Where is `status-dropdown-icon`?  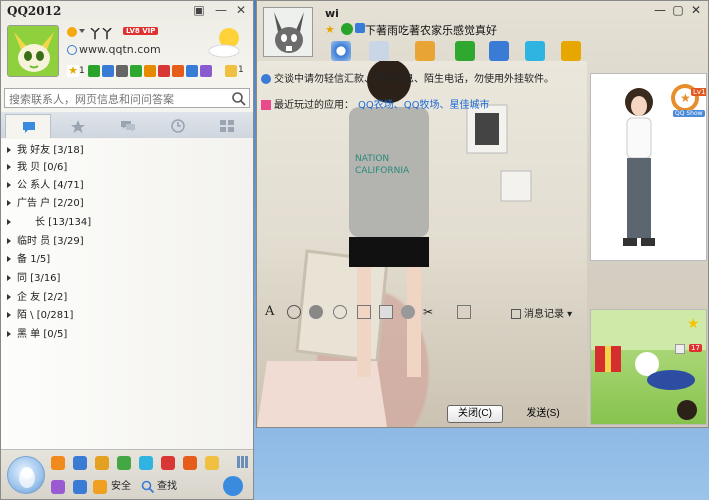
status-dropdown-icon is located at coordinates (82, 31).